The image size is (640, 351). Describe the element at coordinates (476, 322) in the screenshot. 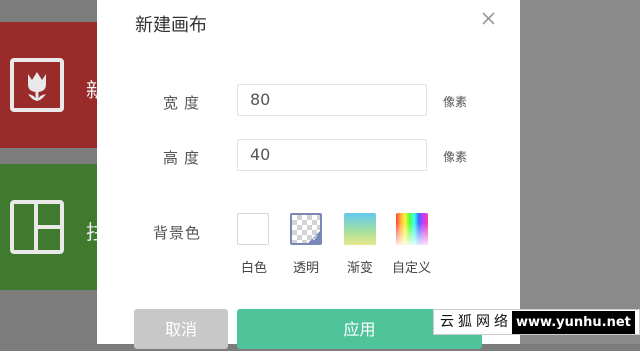

I see `watermark-text: 云狐网络` at that location.